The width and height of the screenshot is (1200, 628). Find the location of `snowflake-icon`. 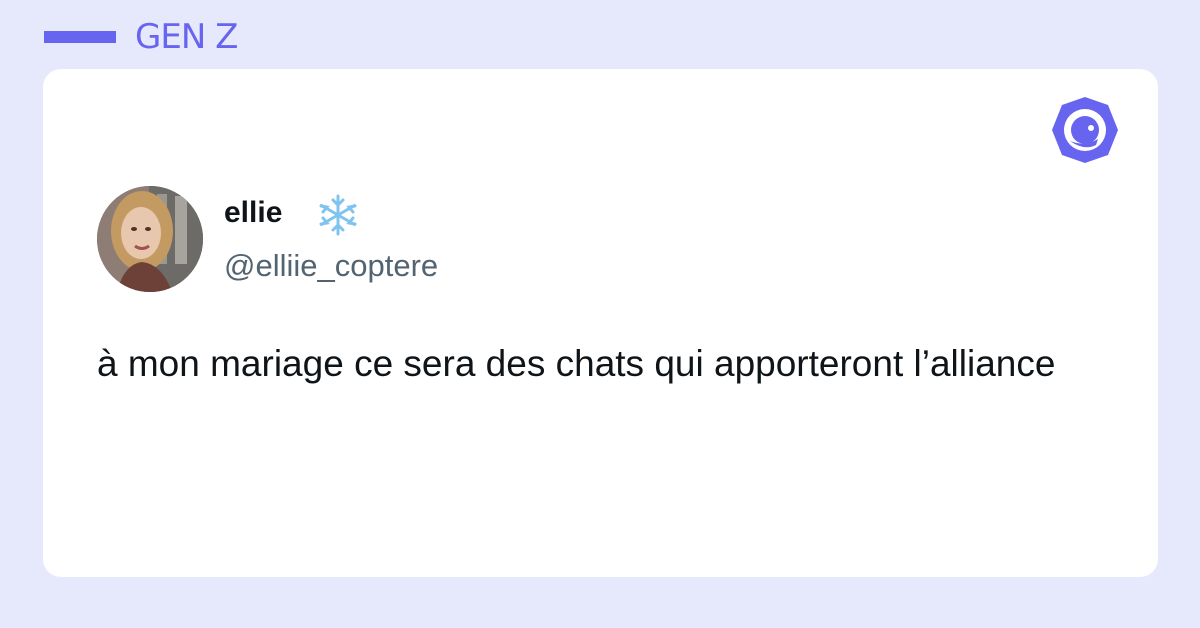

snowflake-icon is located at coordinates (338, 215).